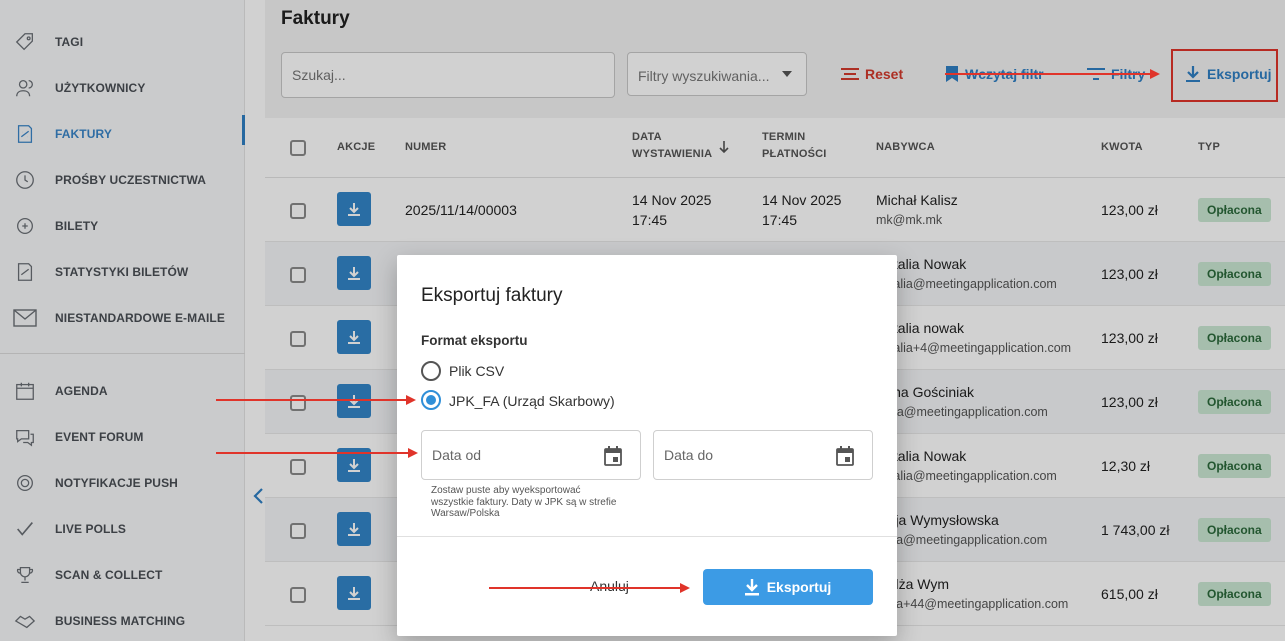  Describe the element at coordinates (689, 455) in the screenshot. I see `date-to-placeholder: Data do` at that location.